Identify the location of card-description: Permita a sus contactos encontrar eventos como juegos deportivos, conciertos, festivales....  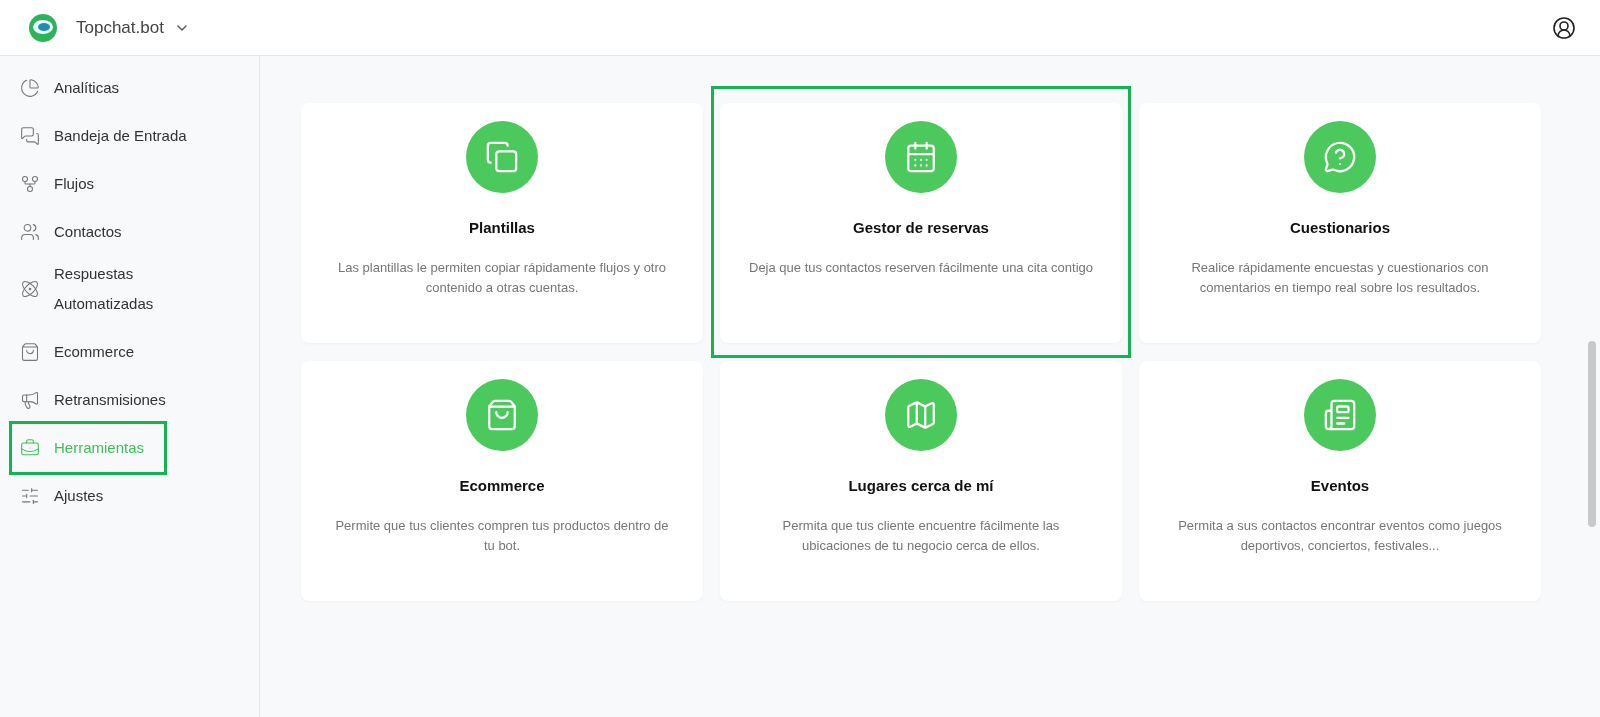
(1340, 536).